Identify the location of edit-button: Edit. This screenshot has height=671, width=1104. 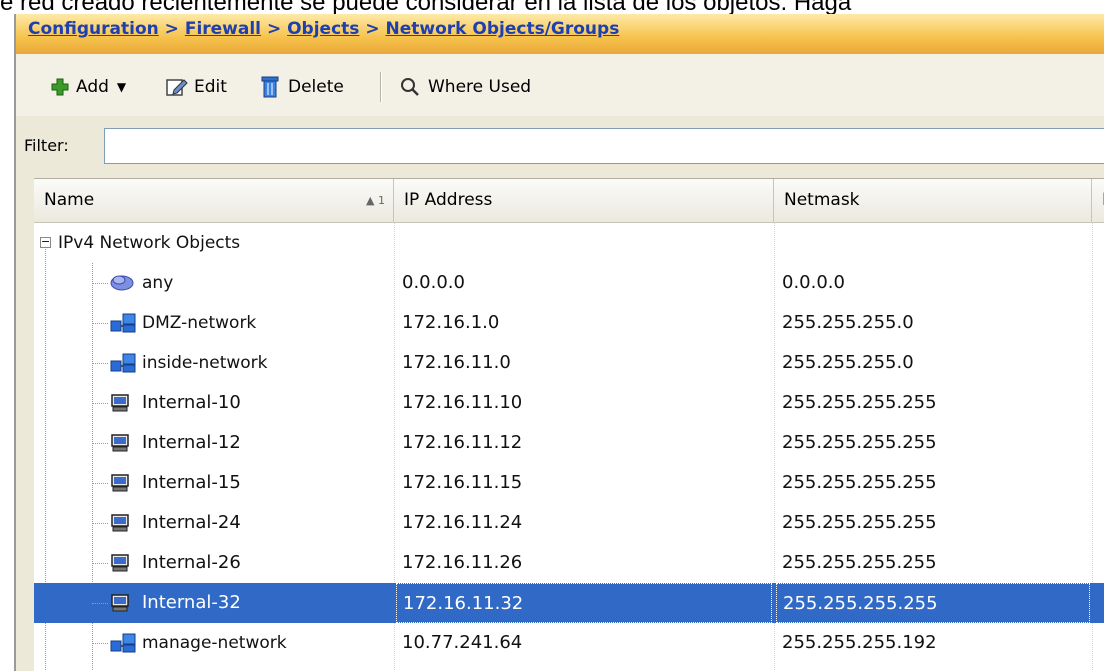
(196, 87).